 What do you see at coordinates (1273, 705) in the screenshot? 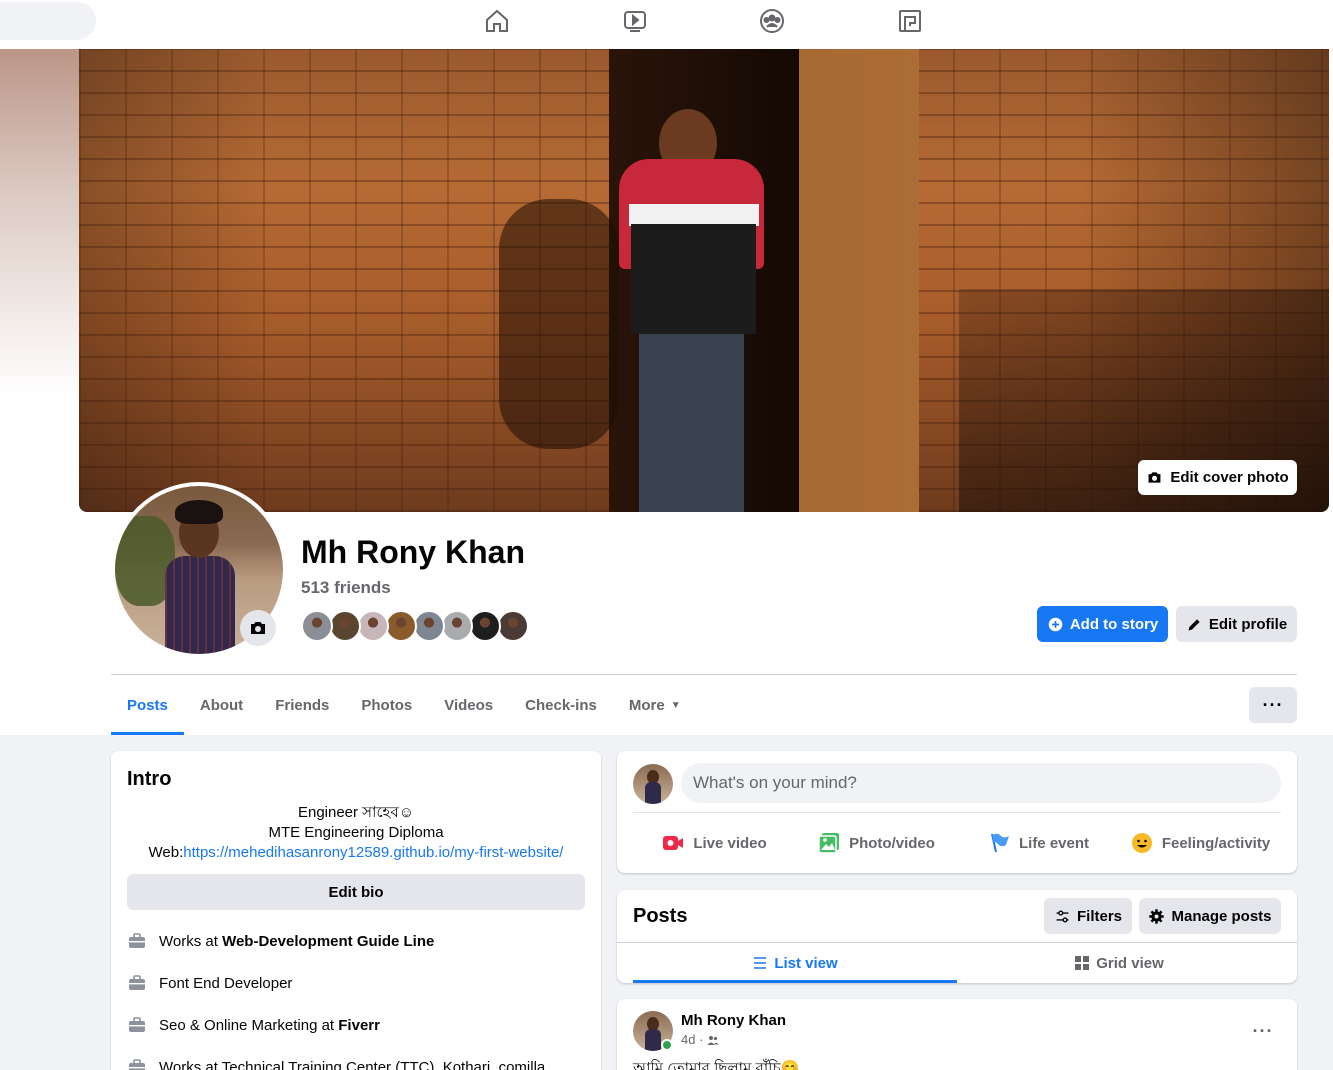
I see `profile-options-button: ···` at bounding box center [1273, 705].